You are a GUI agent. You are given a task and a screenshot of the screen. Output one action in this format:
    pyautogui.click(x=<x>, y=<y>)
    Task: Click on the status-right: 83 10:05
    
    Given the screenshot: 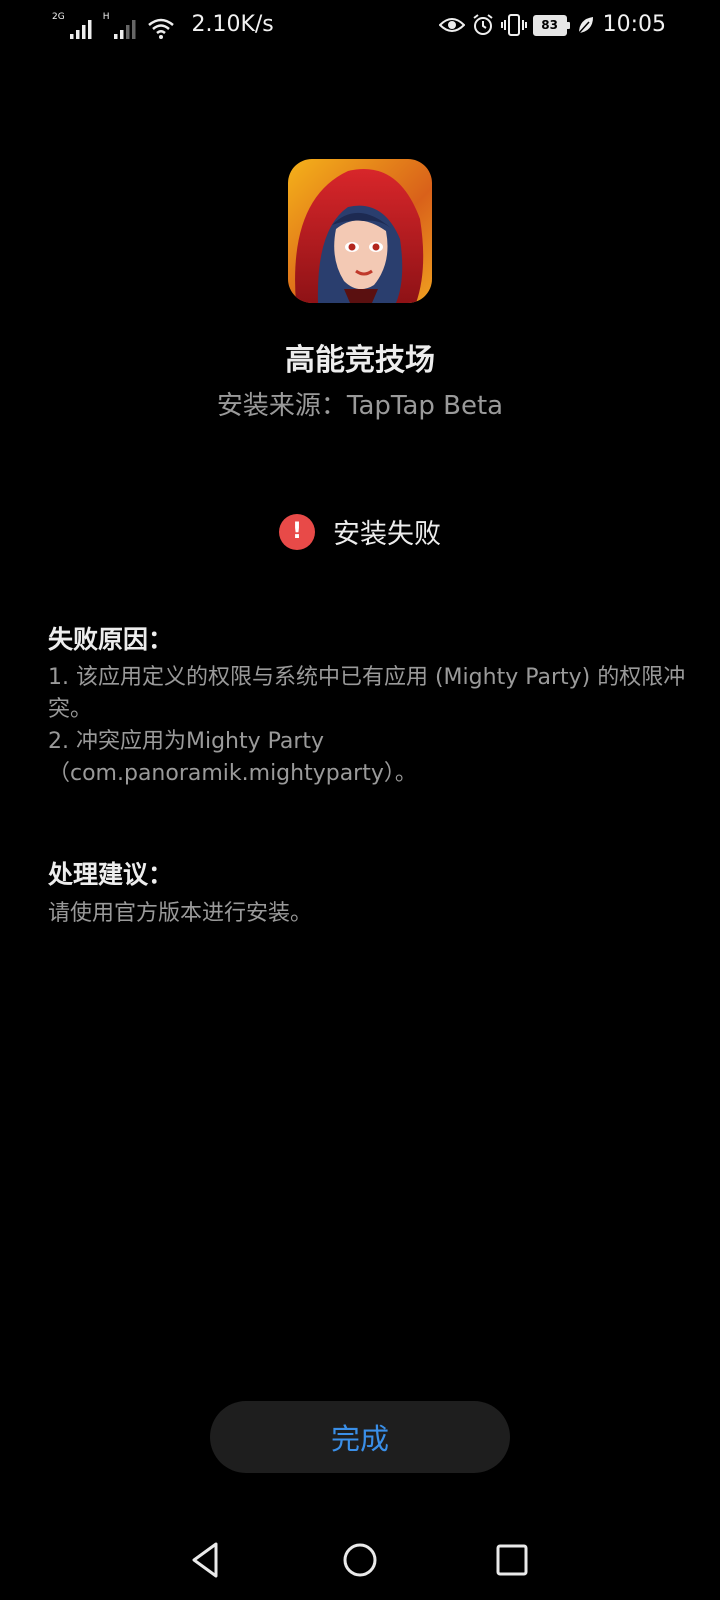 What is the action you would take?
    pyautogui.click(x=552, y=25)
    